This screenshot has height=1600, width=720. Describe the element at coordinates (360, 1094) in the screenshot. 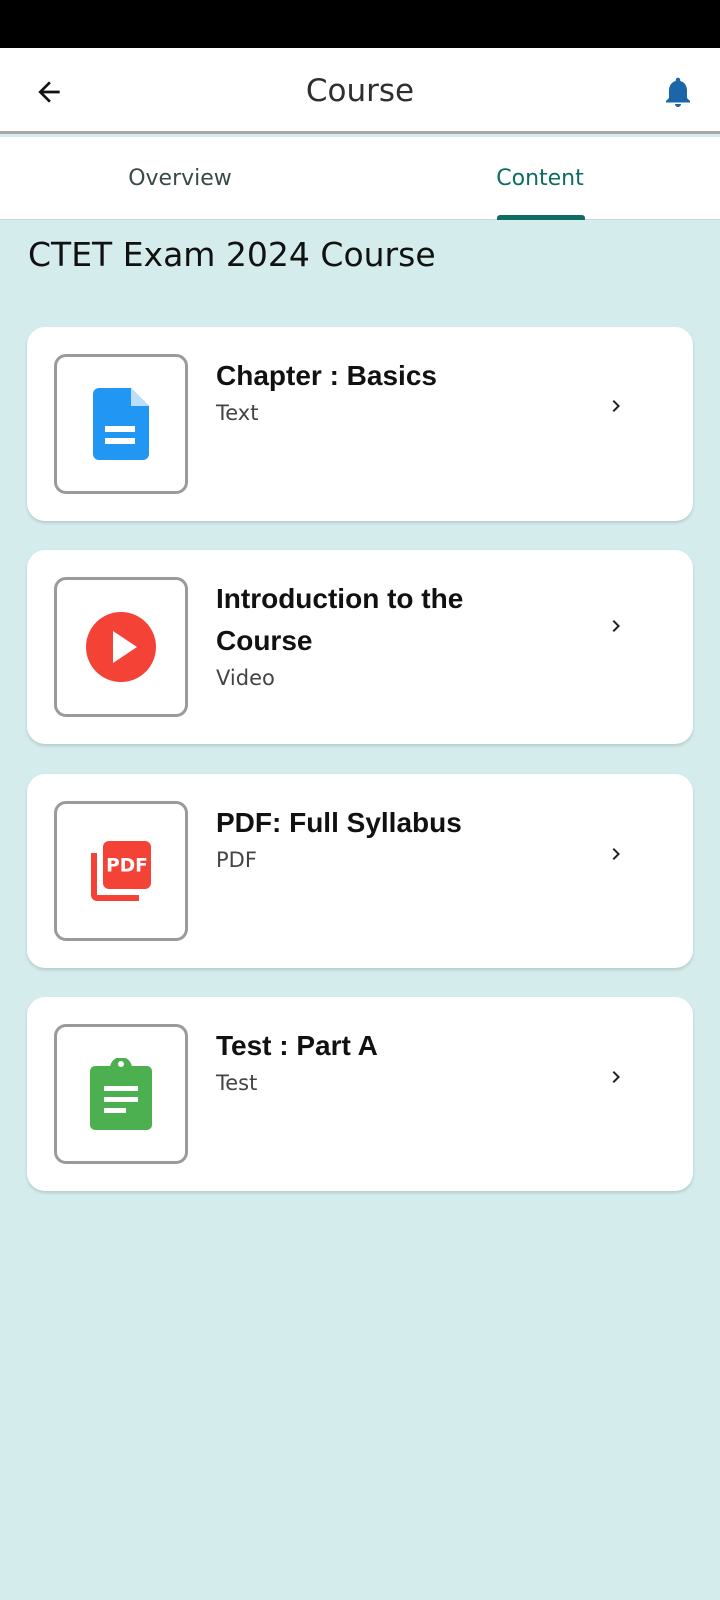

I see `content-item-card: Test : Part A Test` at that location.